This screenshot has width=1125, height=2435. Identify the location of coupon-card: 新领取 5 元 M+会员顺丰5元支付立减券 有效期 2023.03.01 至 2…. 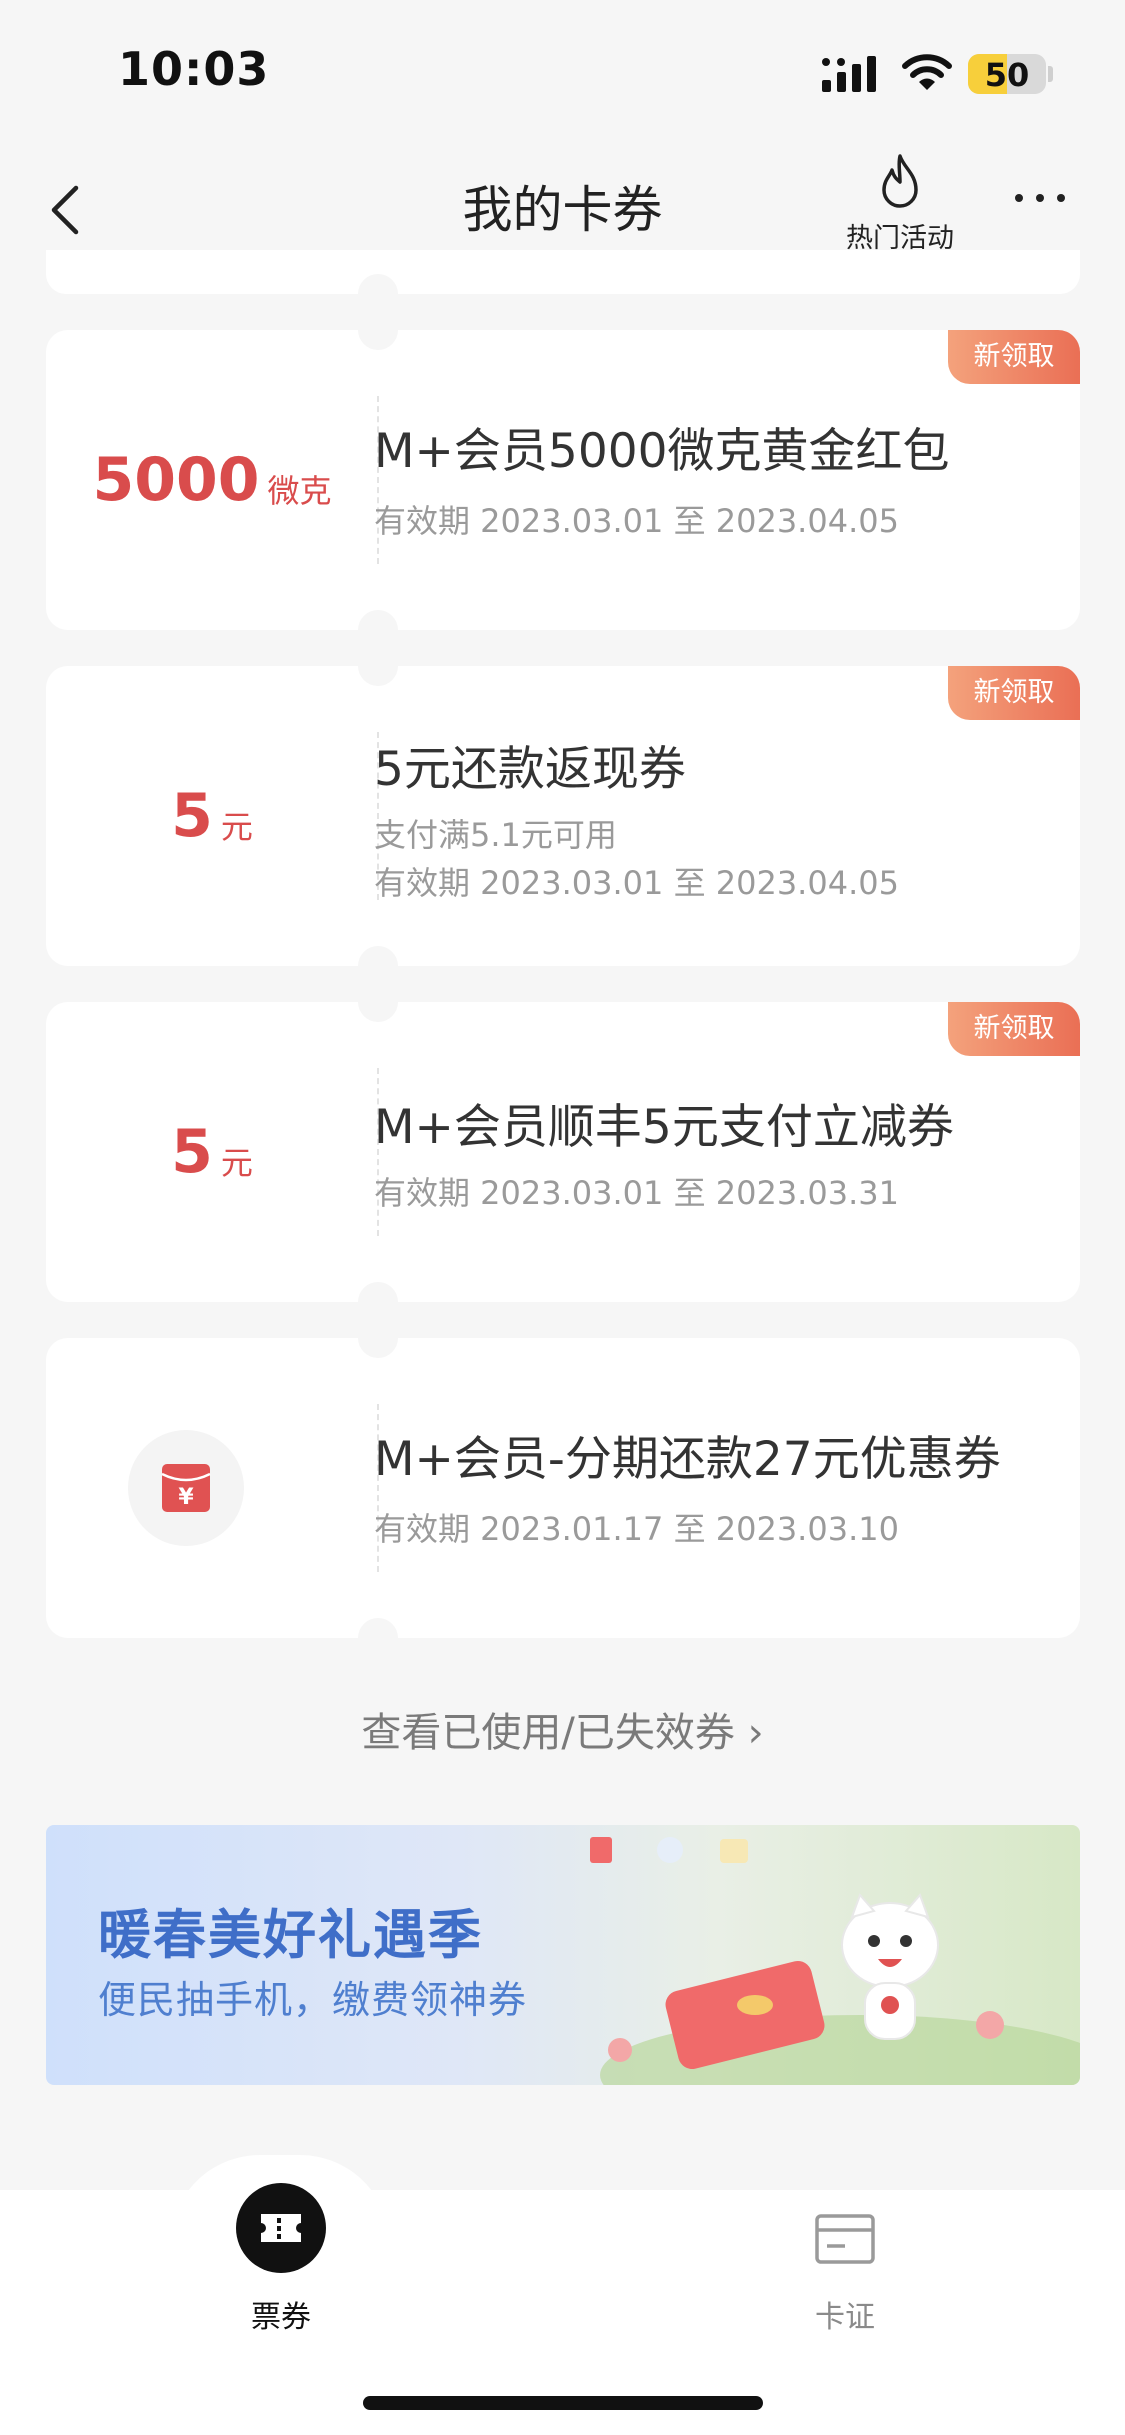
(563, 1152).